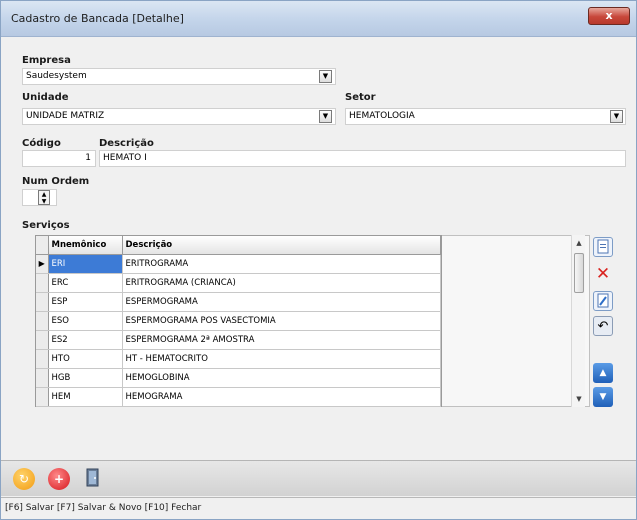  What do you see at coordinates (59, 158) in the screenshot?
I see `codigo-field: 1` at bounding box center [59, 158].